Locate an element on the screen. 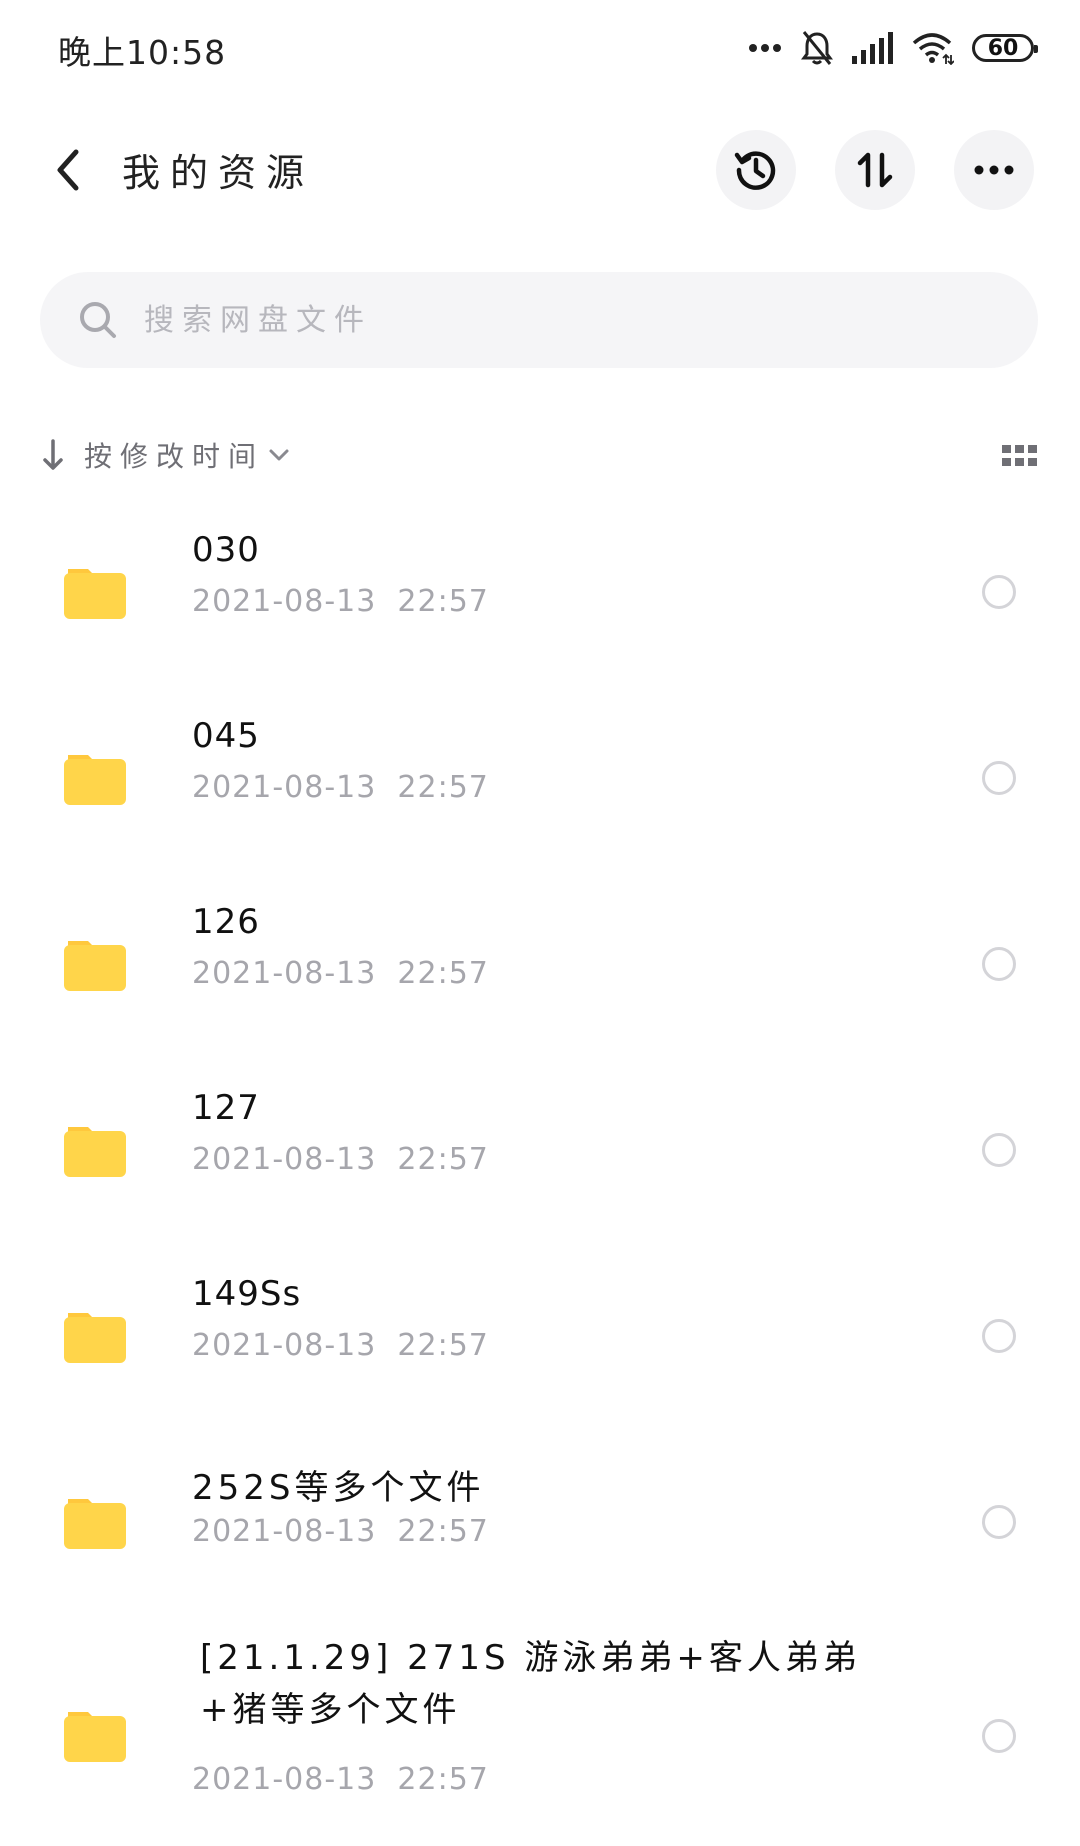  sort-dropdown: 按修改时间 is located at coordinates (165, 455).